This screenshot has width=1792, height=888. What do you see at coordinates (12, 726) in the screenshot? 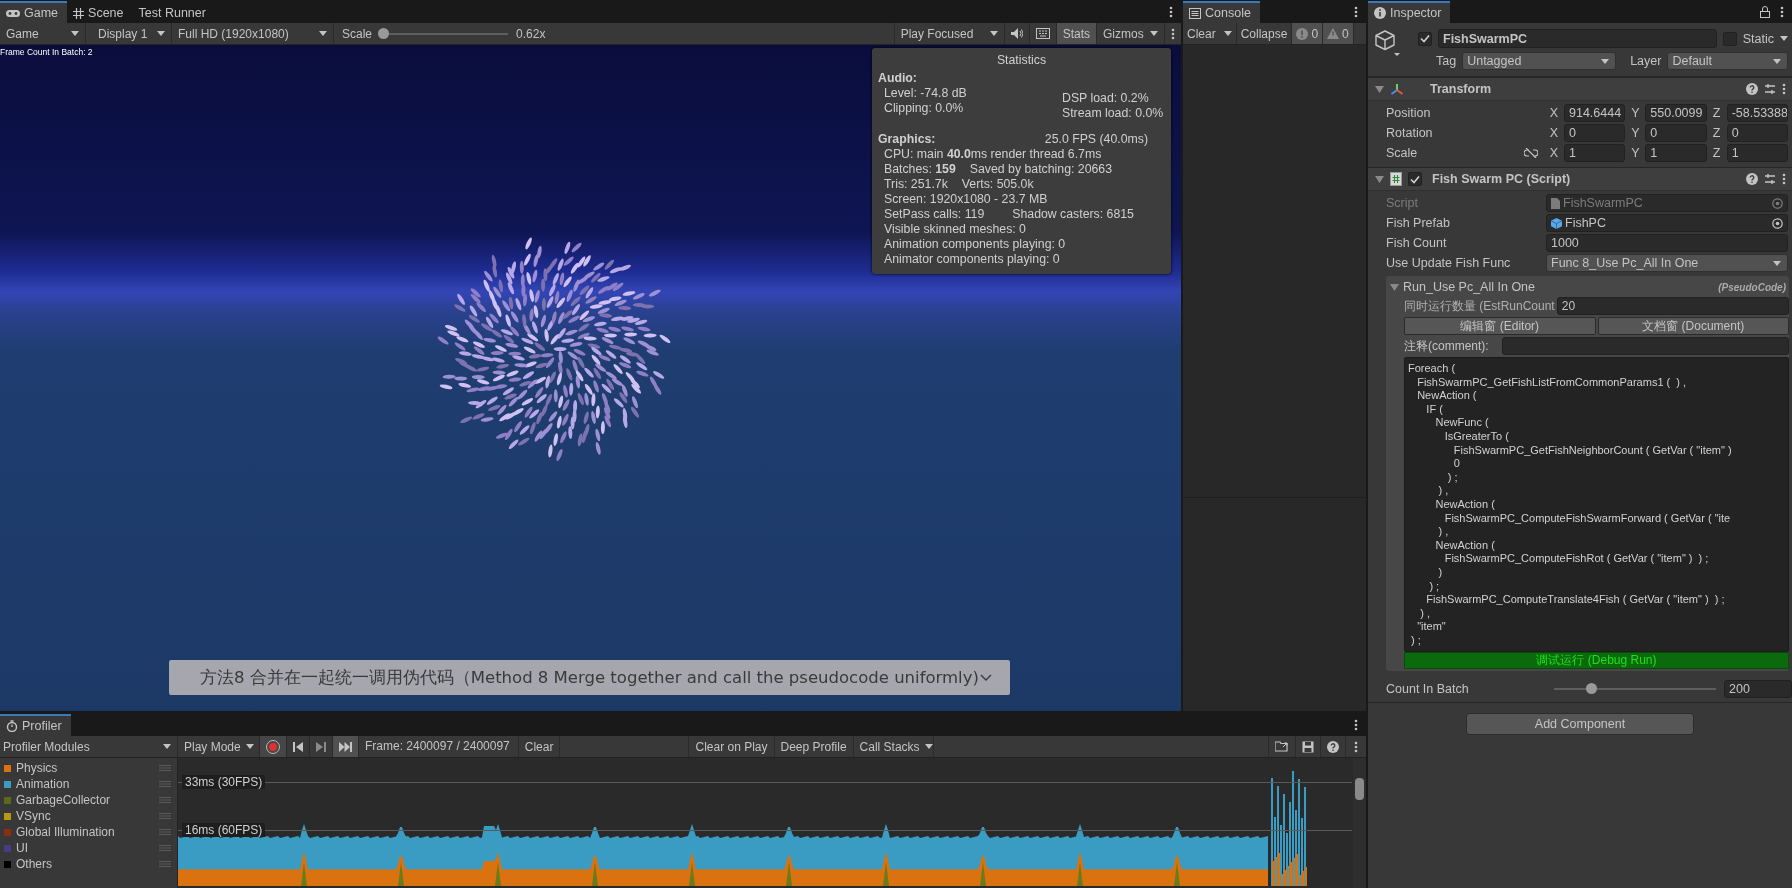
I see `stopwatch-icon` at bounding box center [12, 726].